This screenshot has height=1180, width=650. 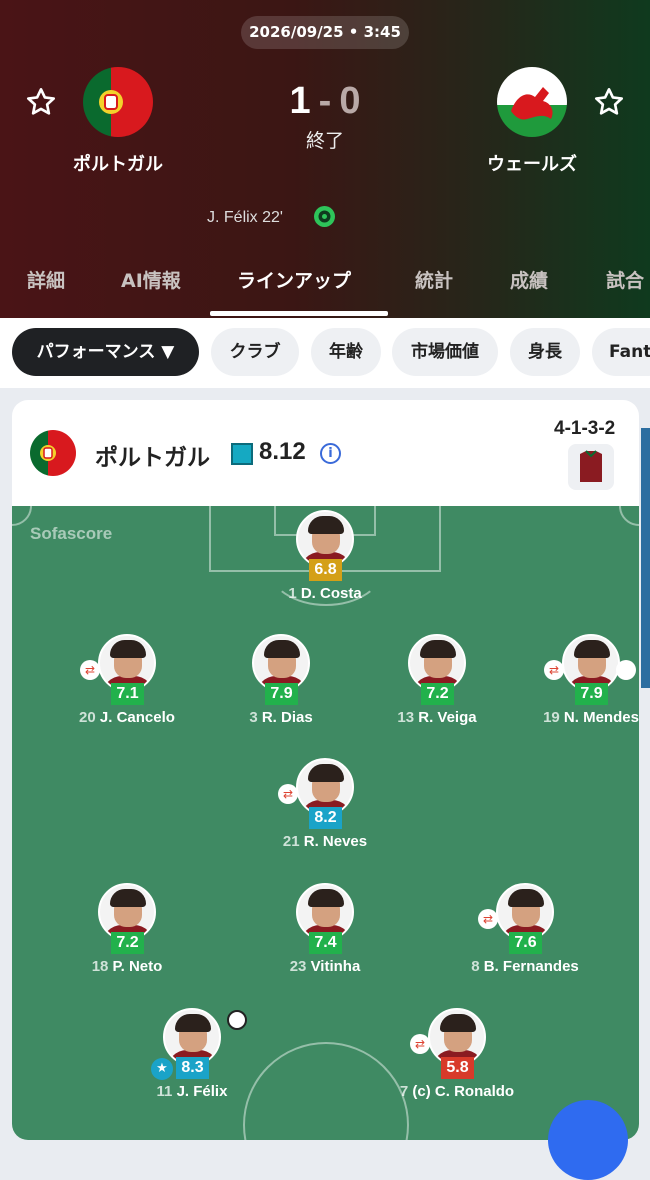 What do you see at coordinates (324, 216) in the screenshot?
I see `soccer-ball-icon` at bounding box center [324, 216].